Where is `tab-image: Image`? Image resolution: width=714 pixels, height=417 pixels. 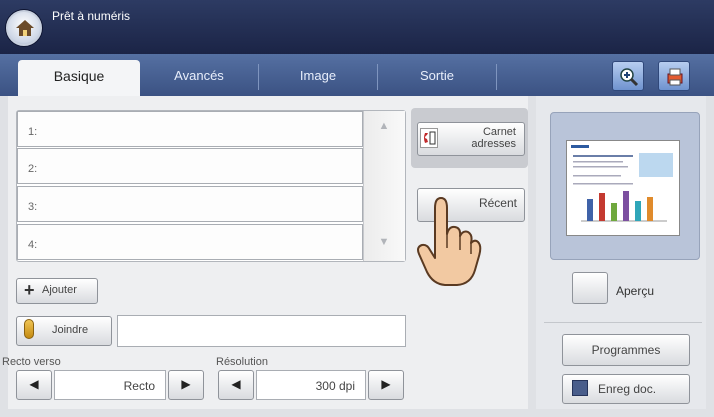
tab-image: Image is located at coordinates (318, 79).